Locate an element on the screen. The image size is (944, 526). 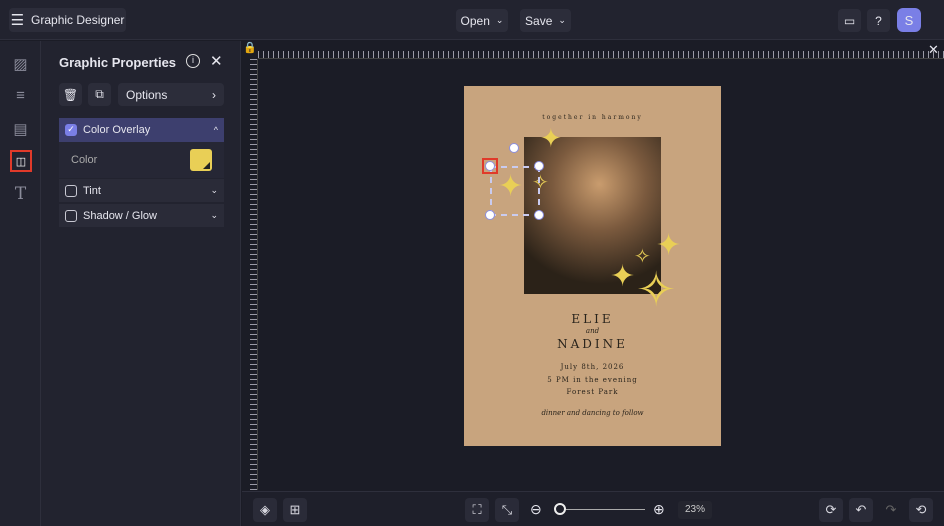
close-ruler-icon: ✕ is located at coordinates (933, 50).